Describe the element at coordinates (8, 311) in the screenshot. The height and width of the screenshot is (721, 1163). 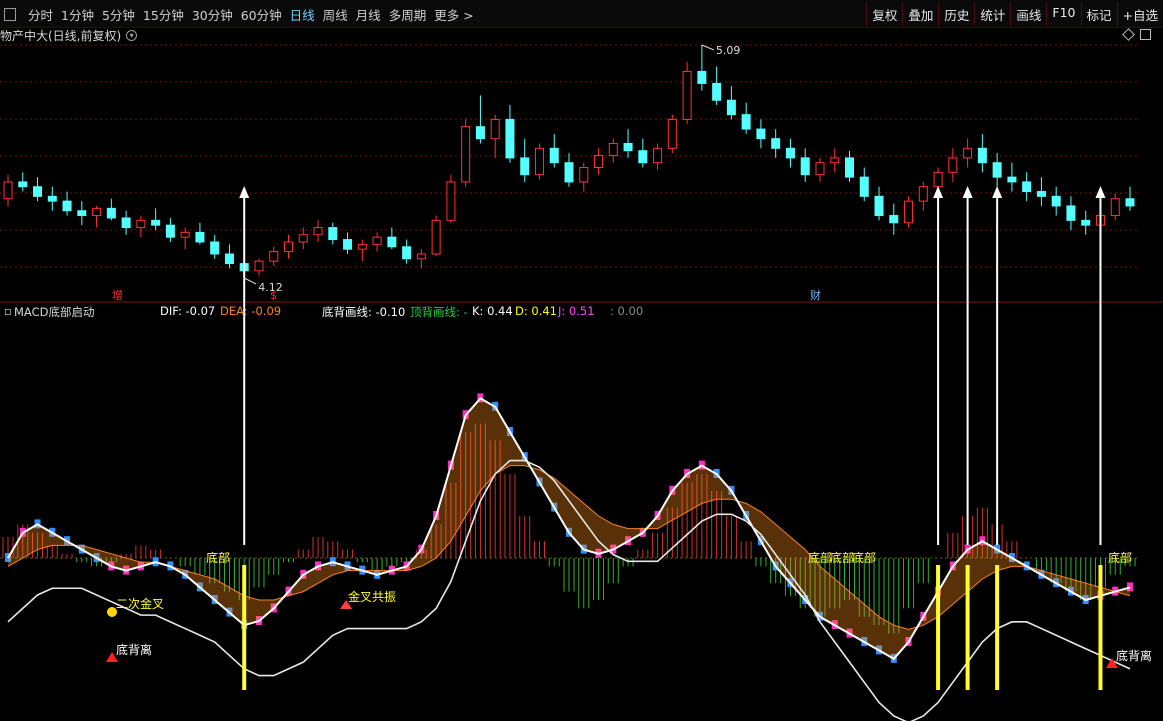
I see `collapse-icon: ▫` at that location.